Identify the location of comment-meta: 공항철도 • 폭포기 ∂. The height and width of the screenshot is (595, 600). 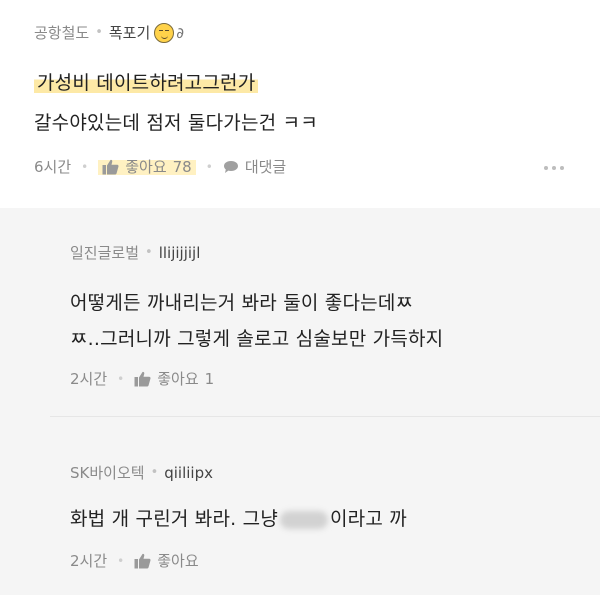
(109, 32).